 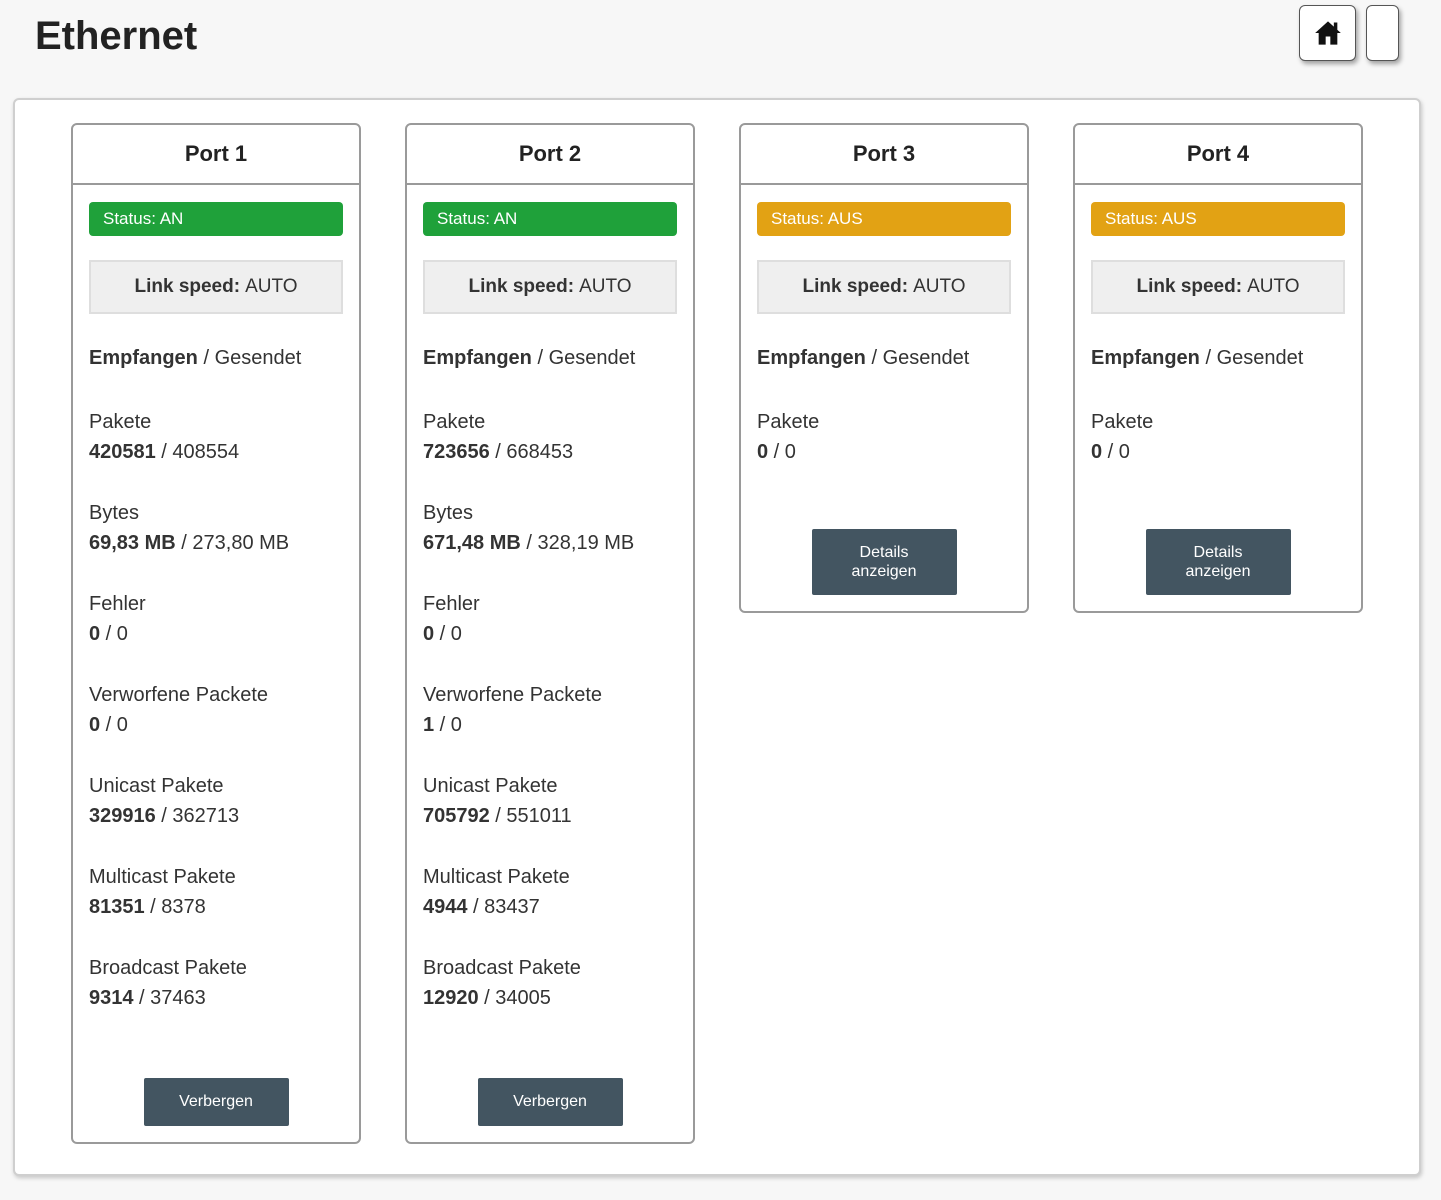 I want to click on page-title: Ethernet, so click(x=116, y=36).